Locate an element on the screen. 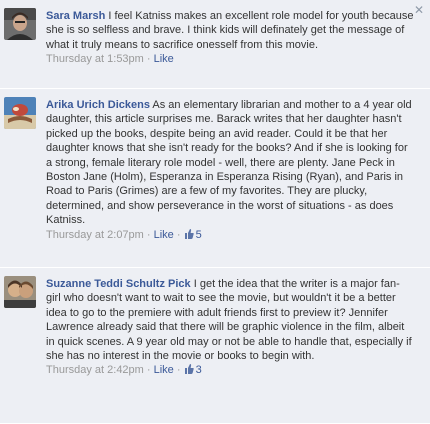 The height and width of the screenshot is (424, 430). close-icon: ✕ is located at coordinates (419, 10).